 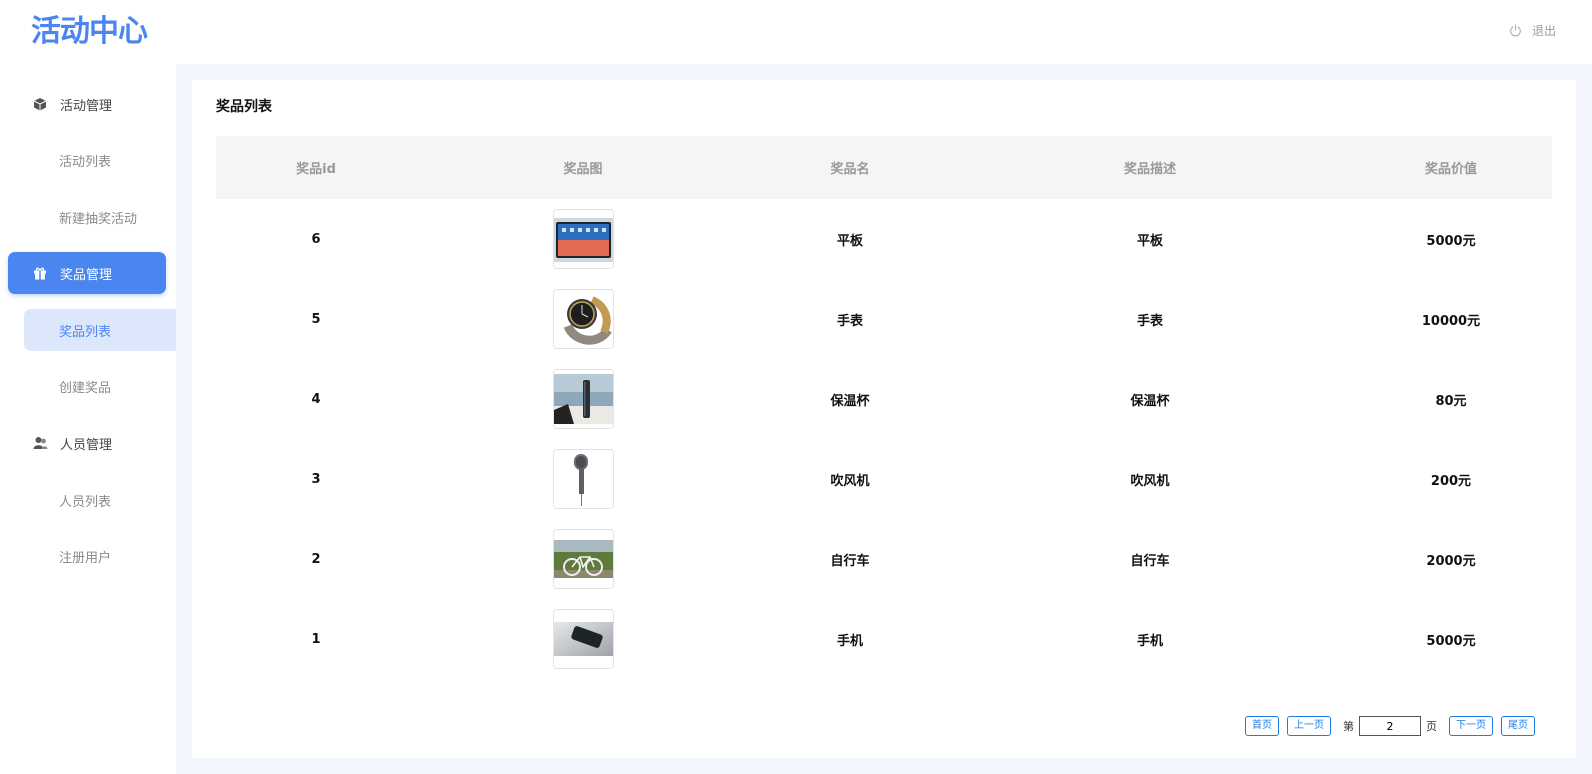 What do you see at coordinates (40, 443) in the screenshot?
I see `users-icon` at bounding box center [40, 443].